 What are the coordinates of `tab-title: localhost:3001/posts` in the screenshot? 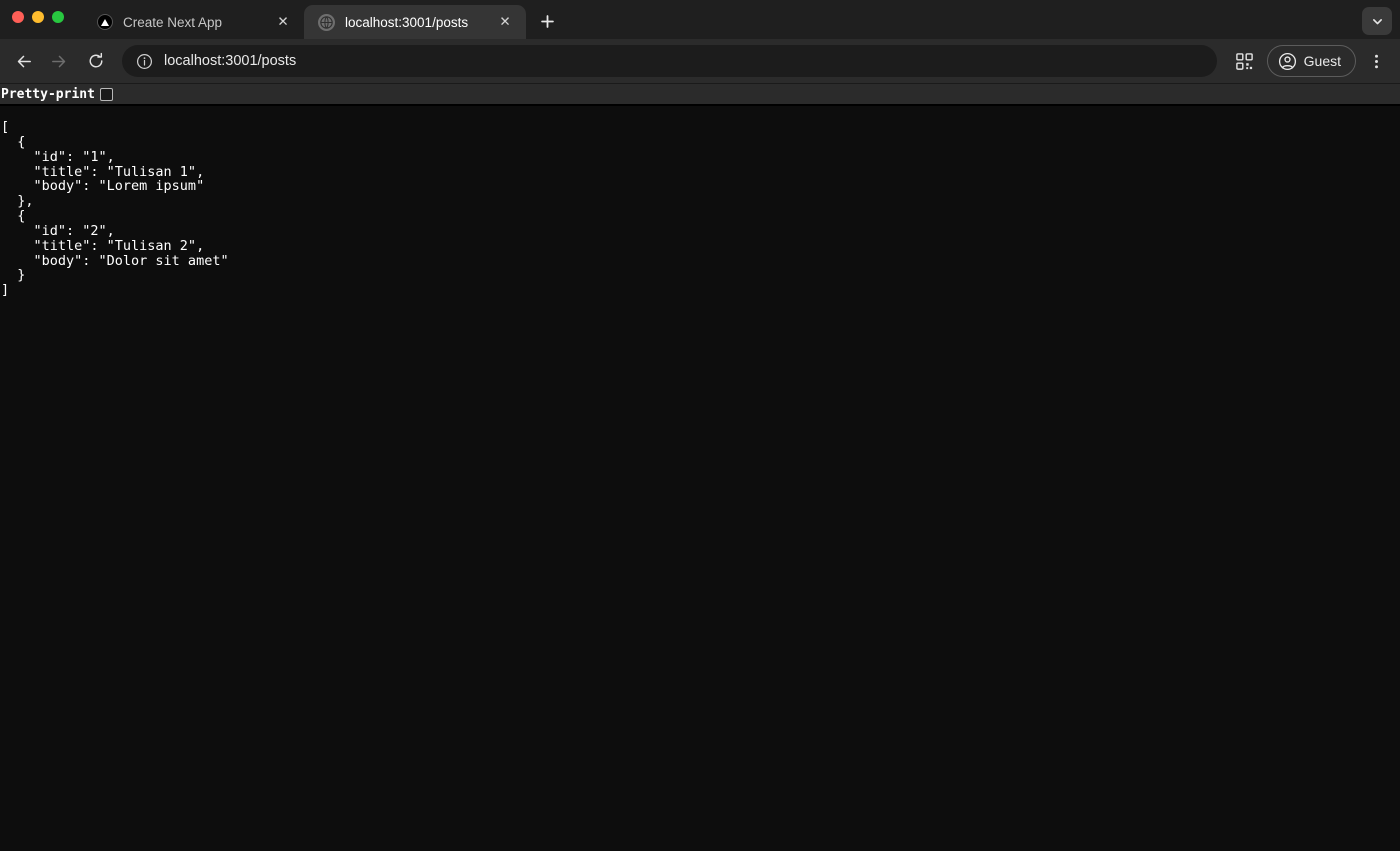 It's located at (407, 22).